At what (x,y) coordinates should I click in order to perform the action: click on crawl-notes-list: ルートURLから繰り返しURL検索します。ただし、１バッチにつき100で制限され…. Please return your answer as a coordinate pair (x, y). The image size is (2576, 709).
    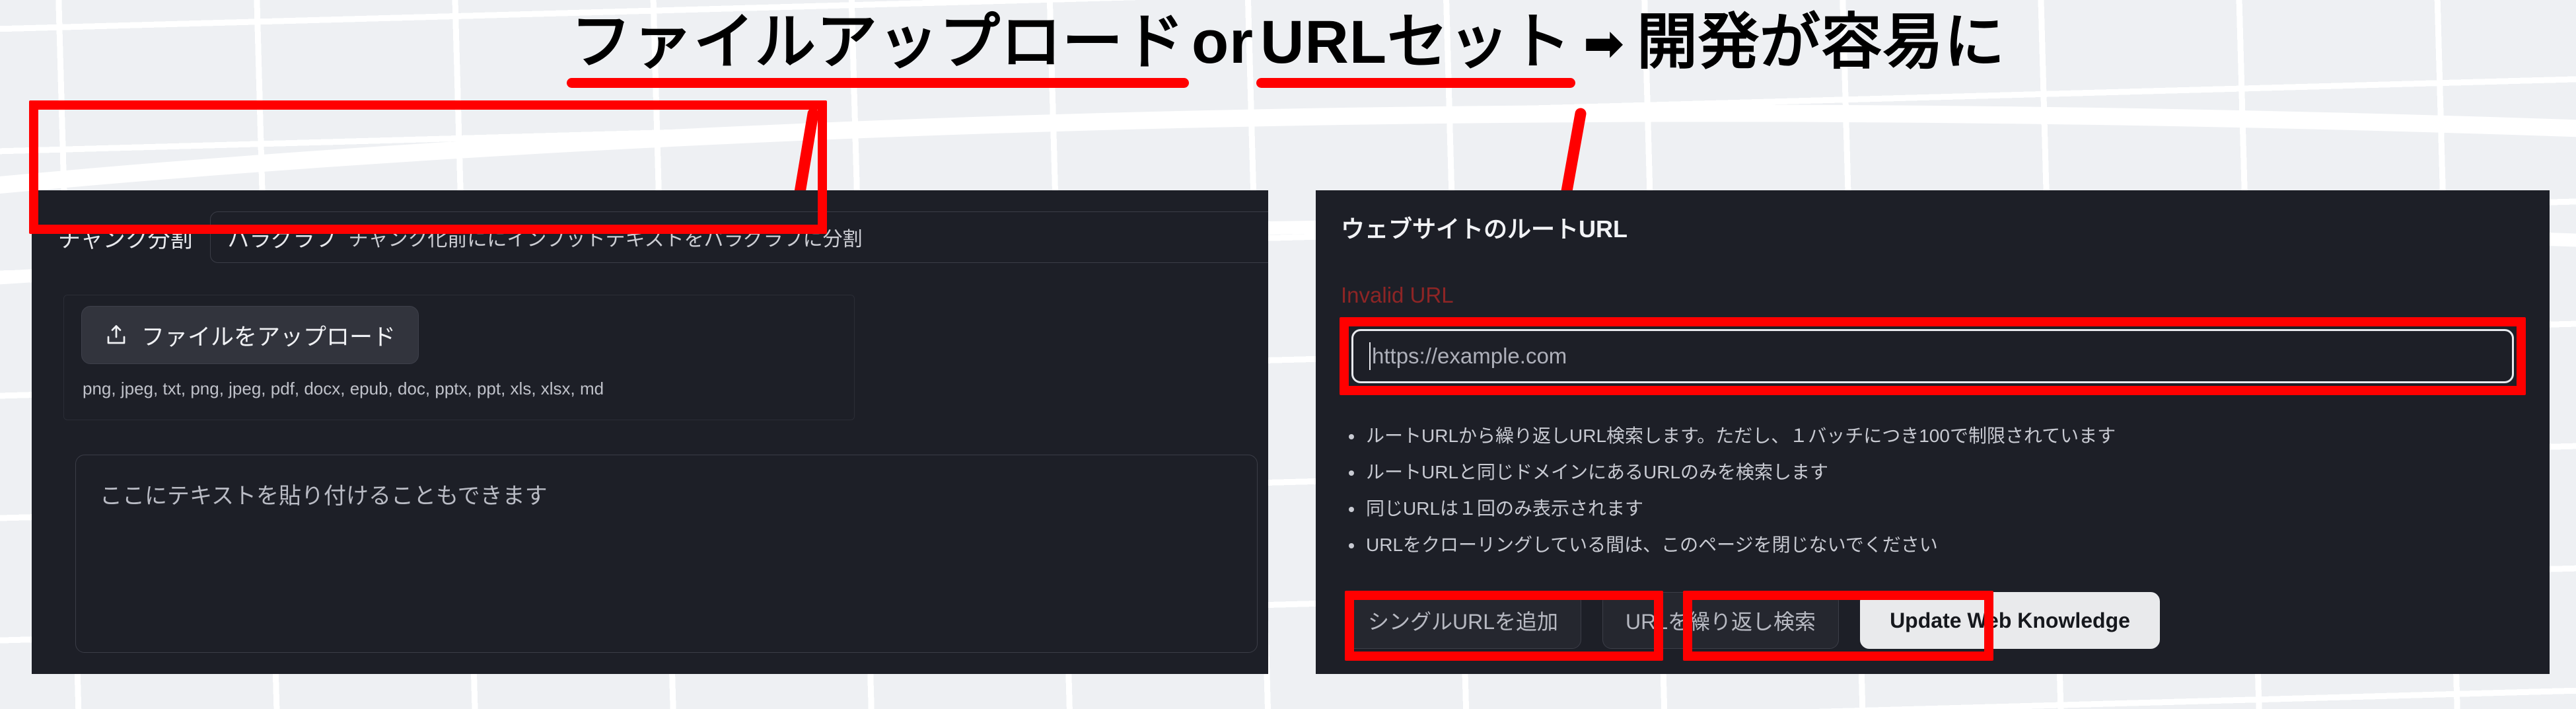
    Looking at the image, I should click on (1933, 500).